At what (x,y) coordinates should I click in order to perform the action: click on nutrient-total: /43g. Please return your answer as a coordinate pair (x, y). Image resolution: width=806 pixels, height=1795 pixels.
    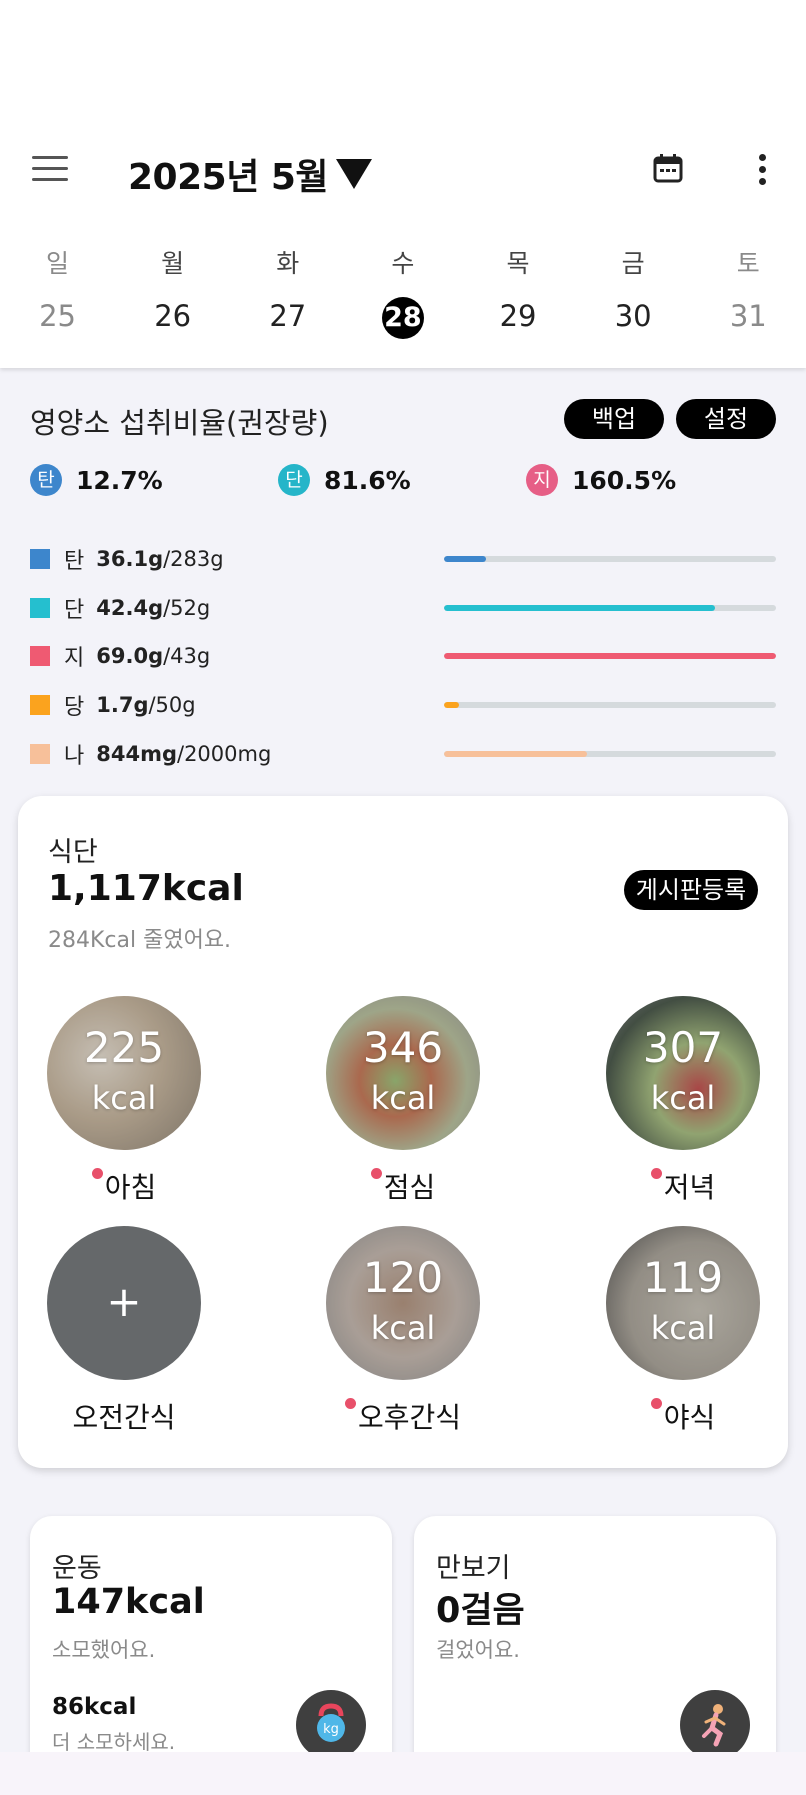
    Looking at the image, I should click on (187, 656).